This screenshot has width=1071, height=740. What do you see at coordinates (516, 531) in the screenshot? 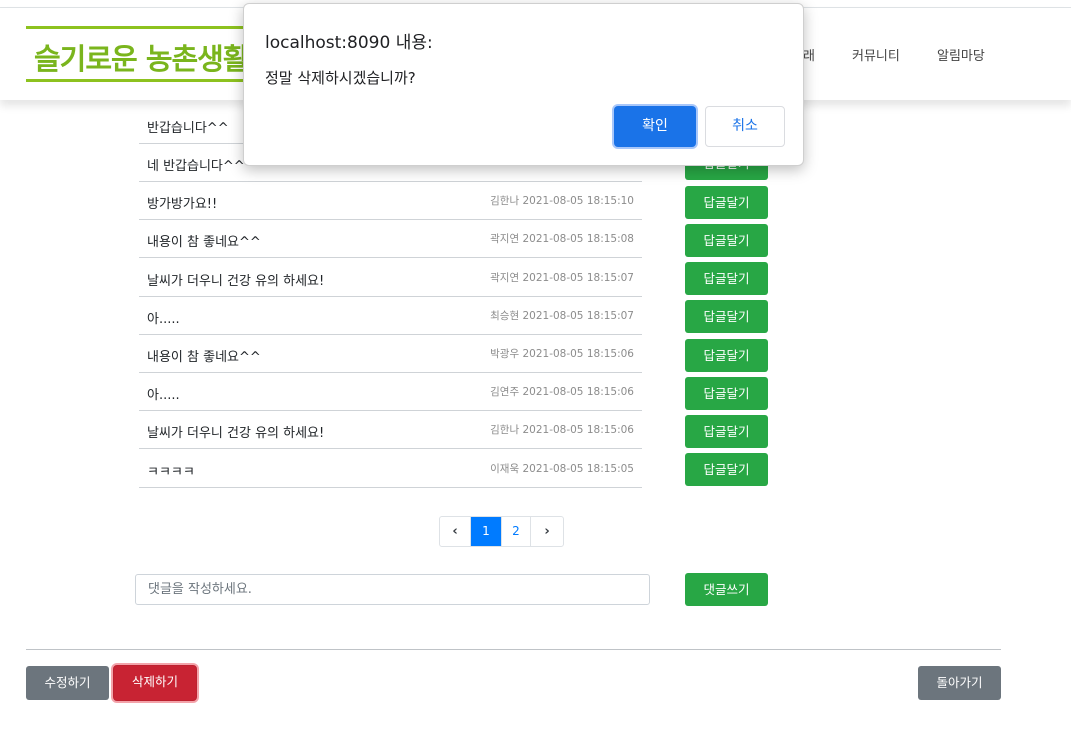
I see `page-button-2: 2` at bounding box center [516, 531].